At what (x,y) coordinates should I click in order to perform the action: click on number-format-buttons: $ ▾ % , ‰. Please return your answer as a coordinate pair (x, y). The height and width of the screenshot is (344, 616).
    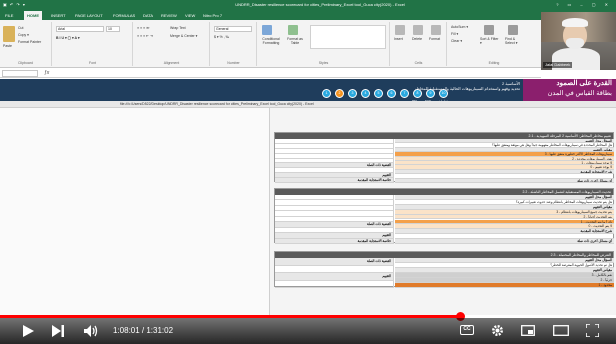
    Looking at the image, I should click on (221, 37).